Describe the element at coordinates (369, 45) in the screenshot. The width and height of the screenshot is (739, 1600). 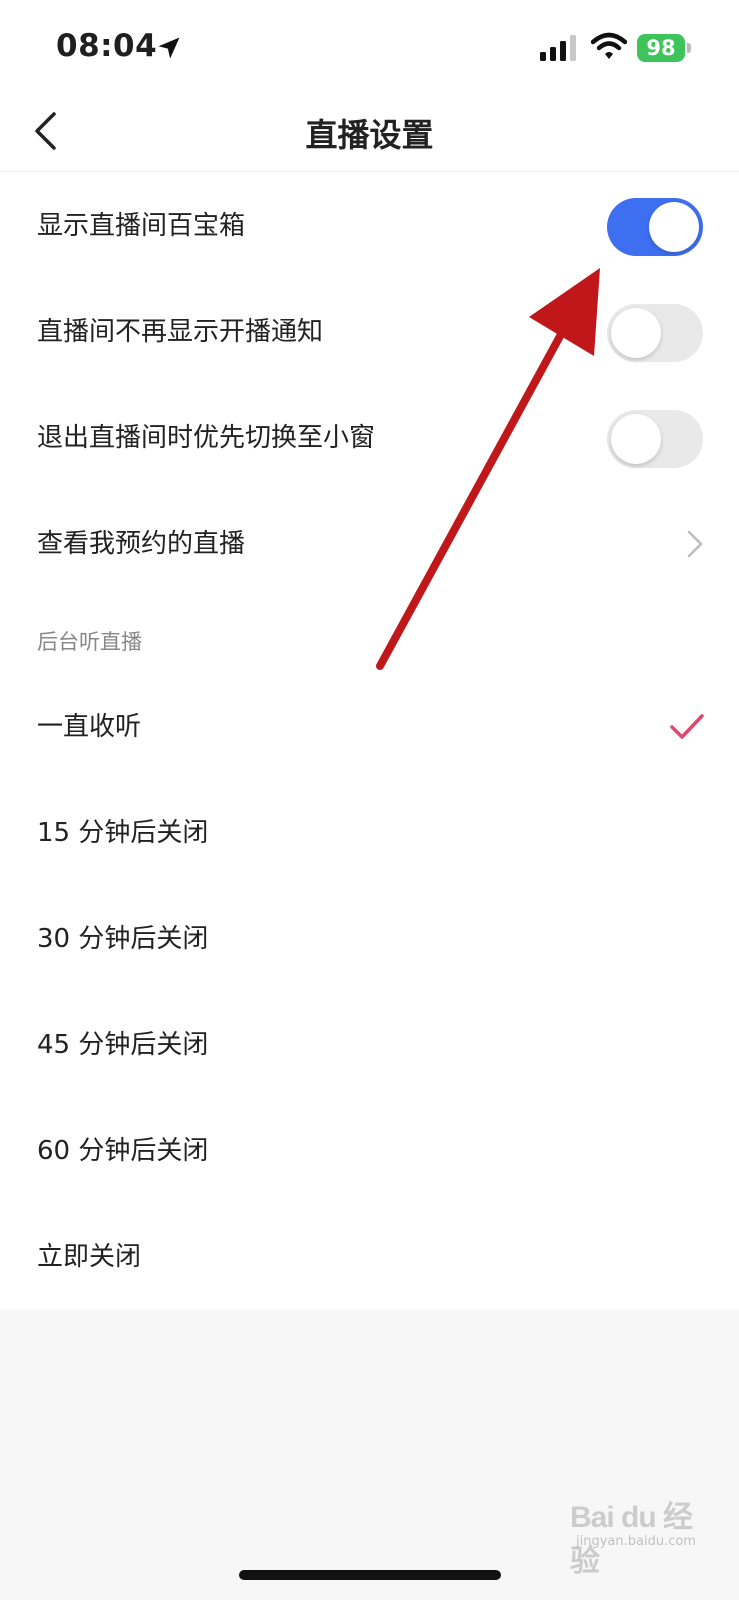
I see `status-bar: 08:04 98` at that location.